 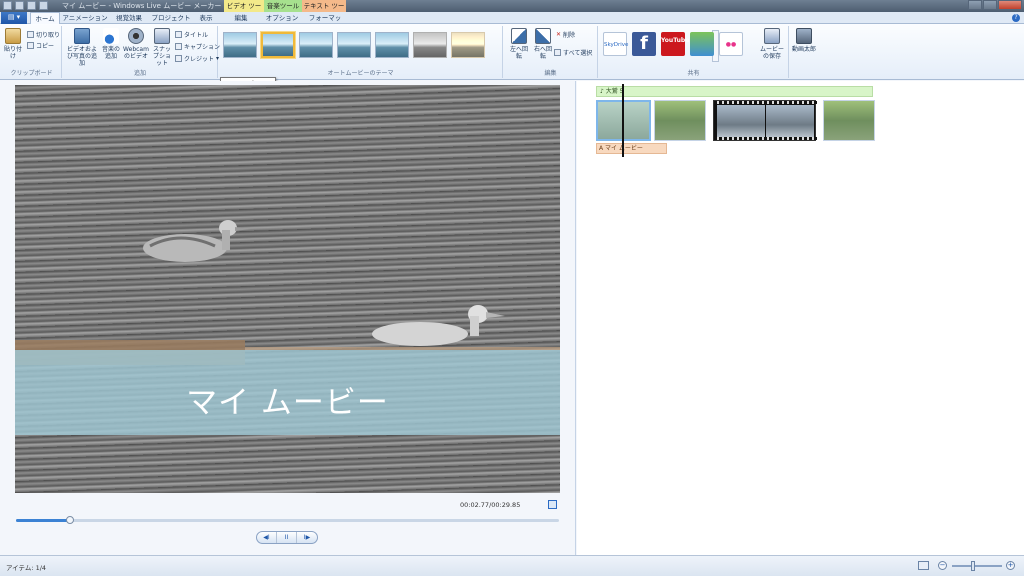 What do you see at coordinates (512, 565) in the screenshot?
I see `status-bar: アイテム: 1/4 − +` at bounding box center [512, 565].